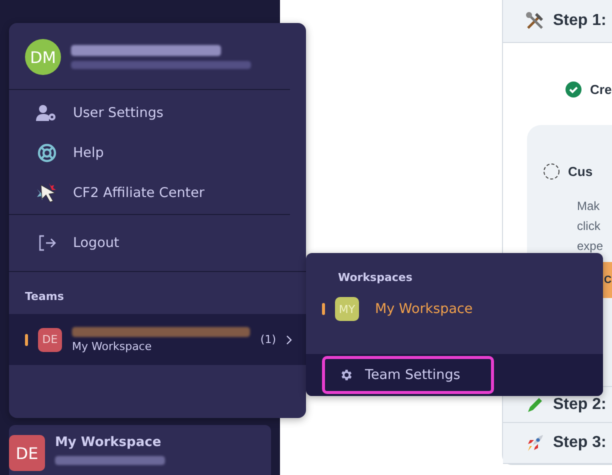 The width and height of the screenshot is (612, 475). I want to click on team-item: DE My Workspace (1), so click(157, 339).